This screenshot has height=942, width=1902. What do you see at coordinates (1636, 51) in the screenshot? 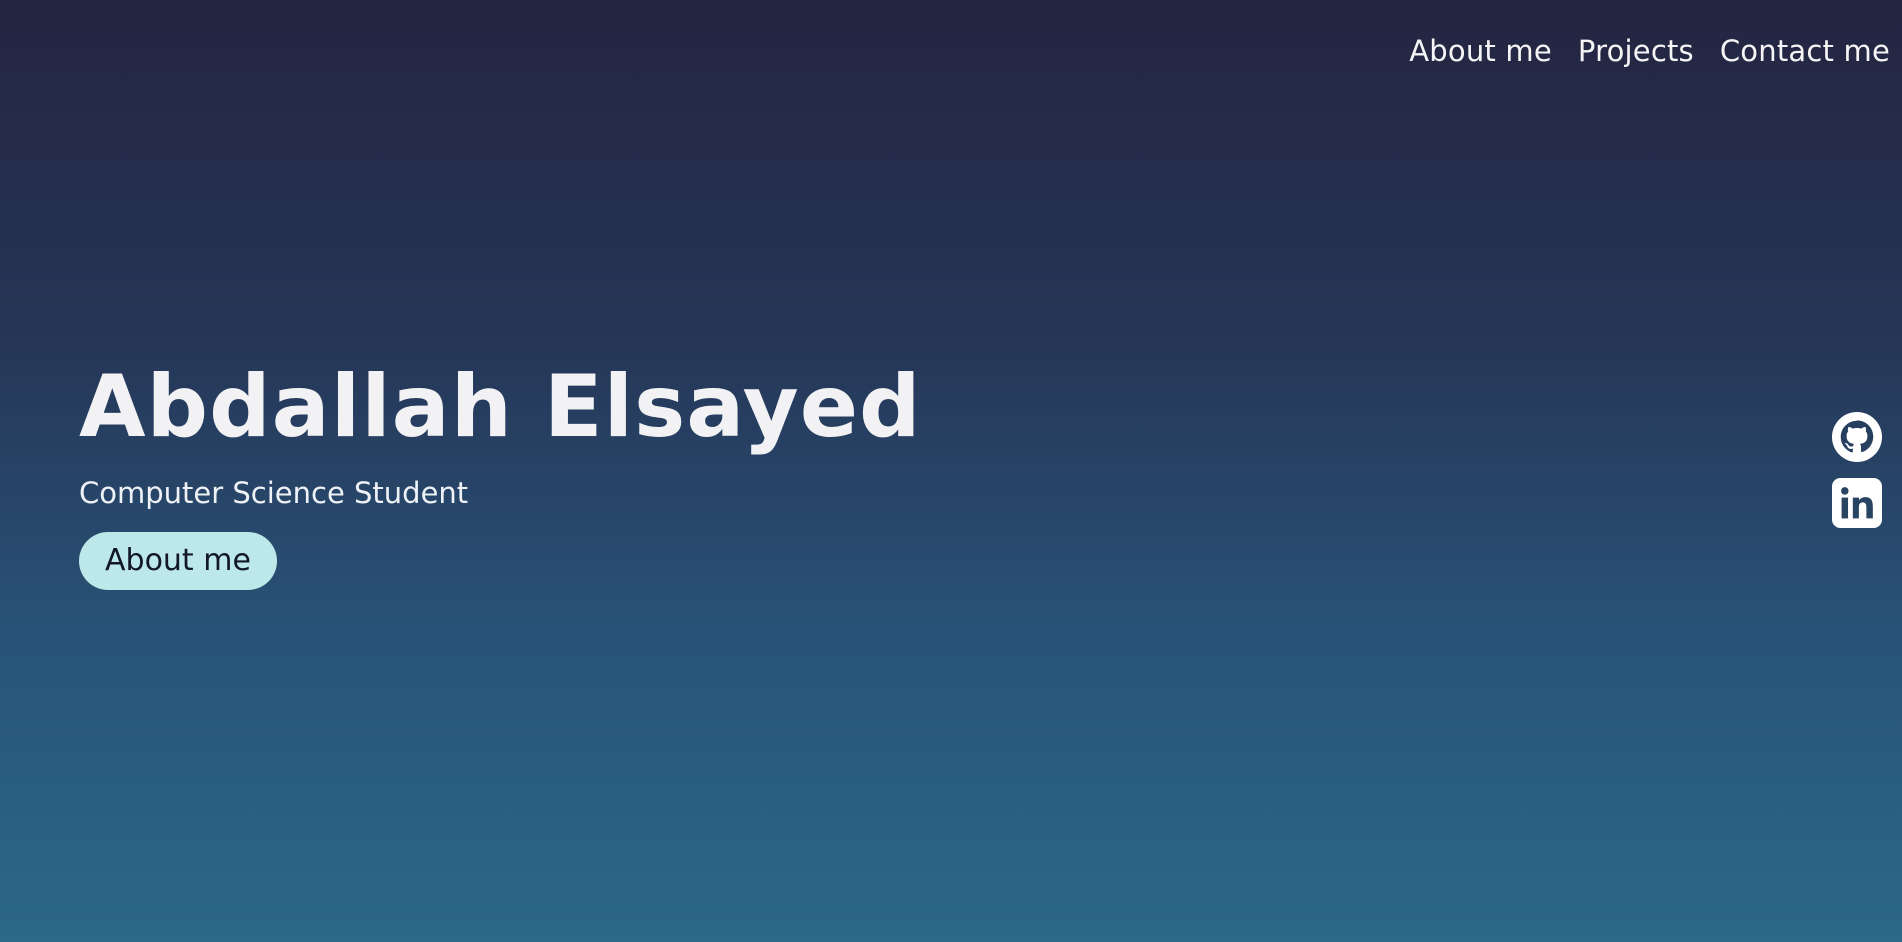
I see `nav-link-projects: Projects` at bounding box center [1636, 51].